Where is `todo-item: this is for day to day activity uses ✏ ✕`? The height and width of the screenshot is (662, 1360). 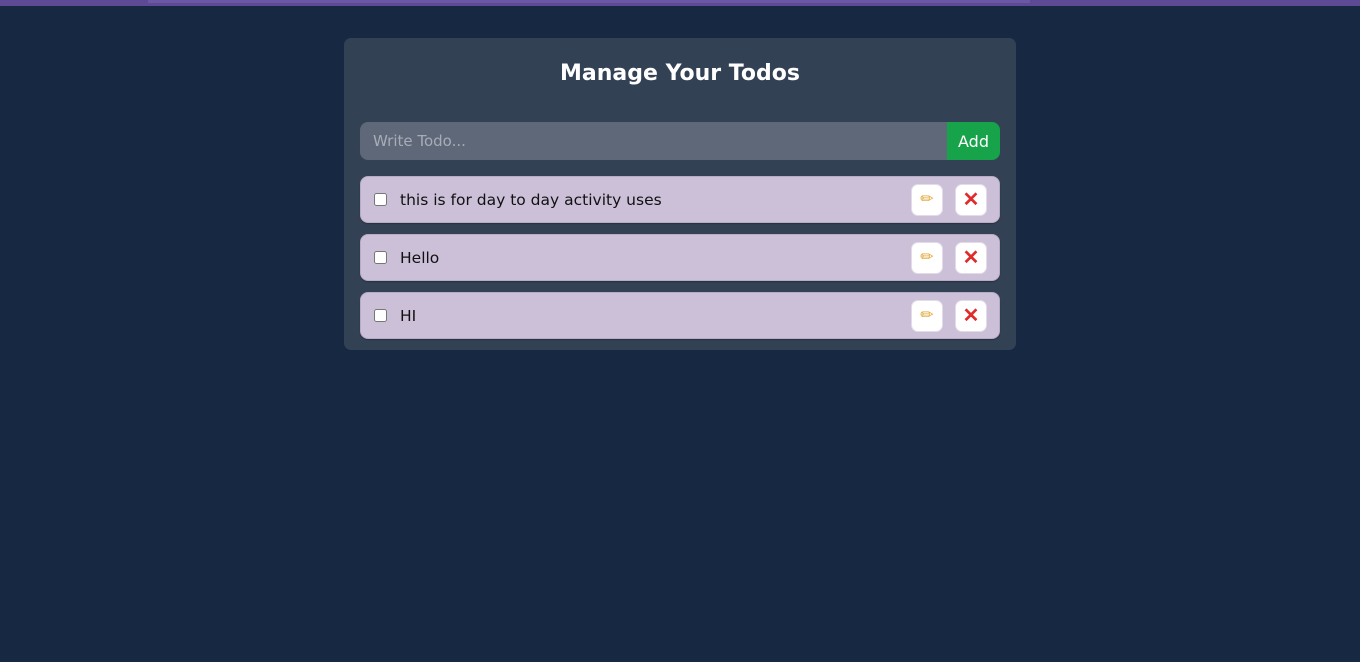 todo-item: this is for day to day activity uses ✏ ✕ is located at coordinates (680, 199).